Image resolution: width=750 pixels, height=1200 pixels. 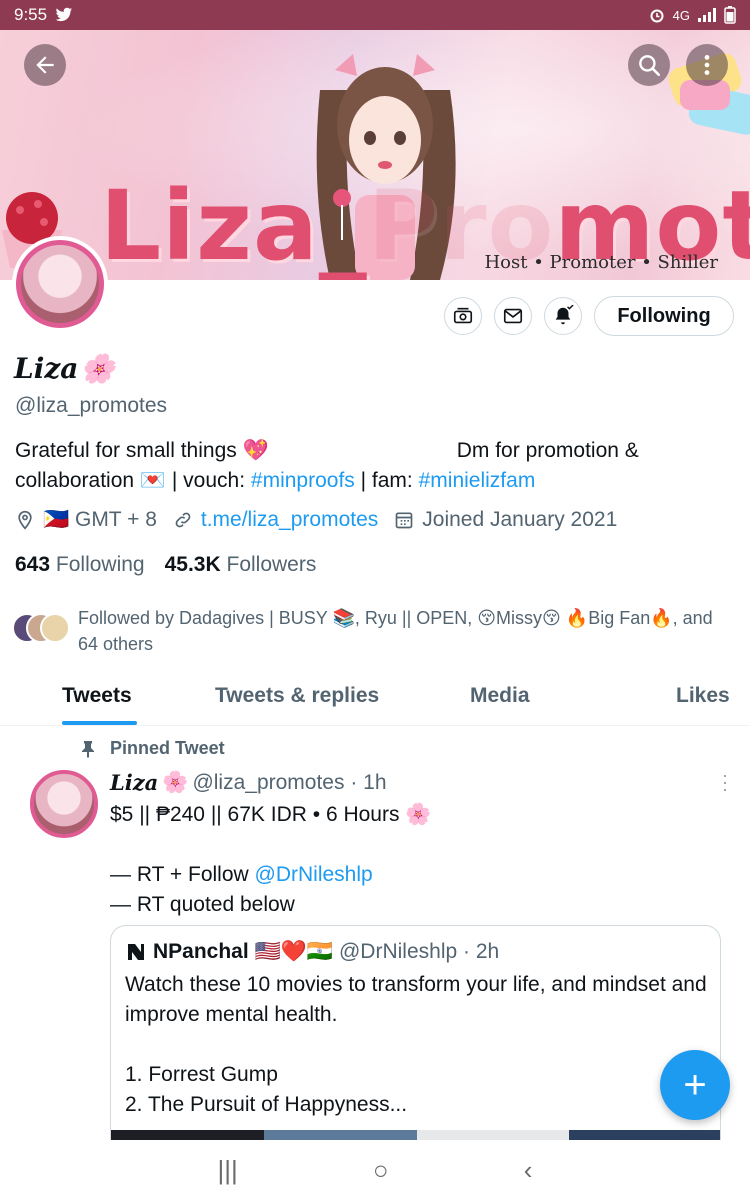 I want to click on envelope-icon, so click(x=513, y=316).